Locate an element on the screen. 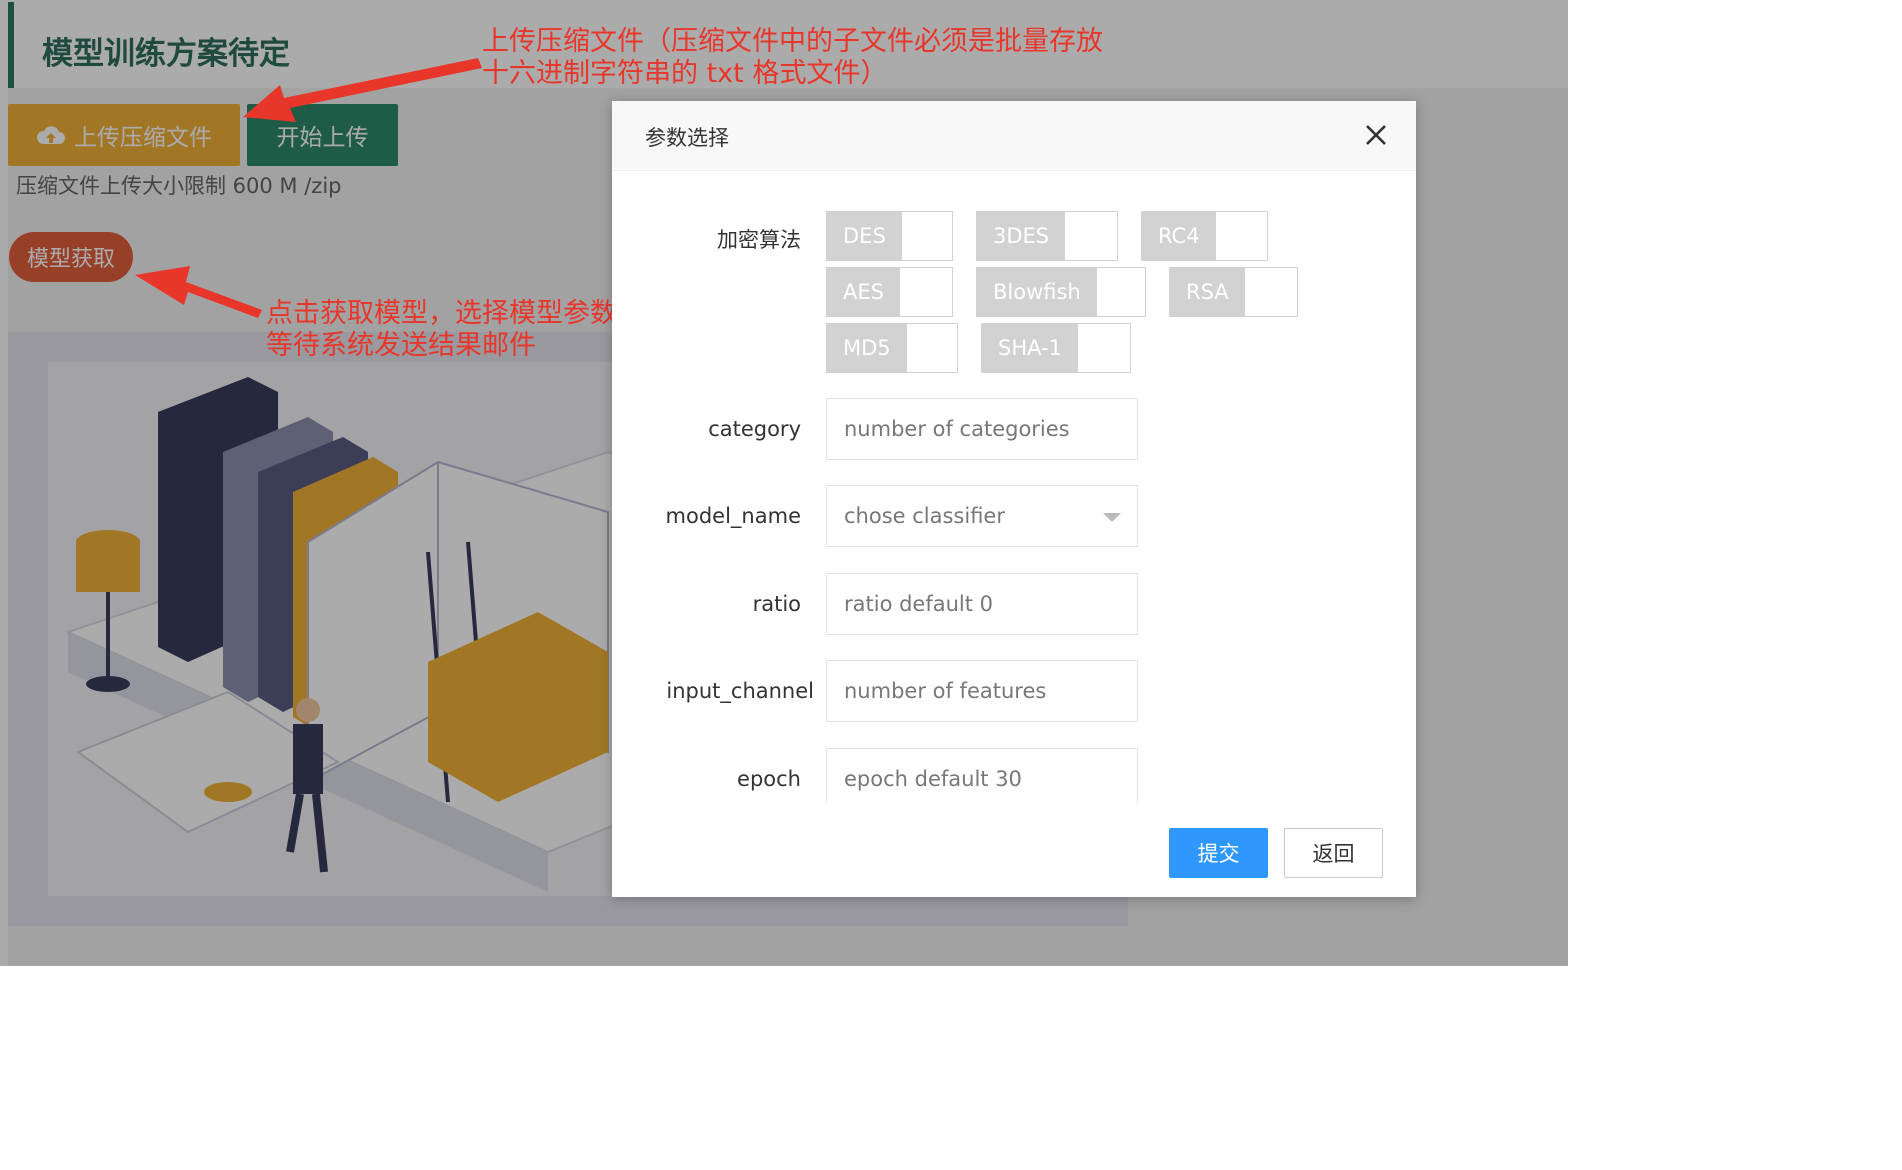 The height and width of the screenshot is (1170, 1902). category-input: number of categories is located at coordinates (982, 429).